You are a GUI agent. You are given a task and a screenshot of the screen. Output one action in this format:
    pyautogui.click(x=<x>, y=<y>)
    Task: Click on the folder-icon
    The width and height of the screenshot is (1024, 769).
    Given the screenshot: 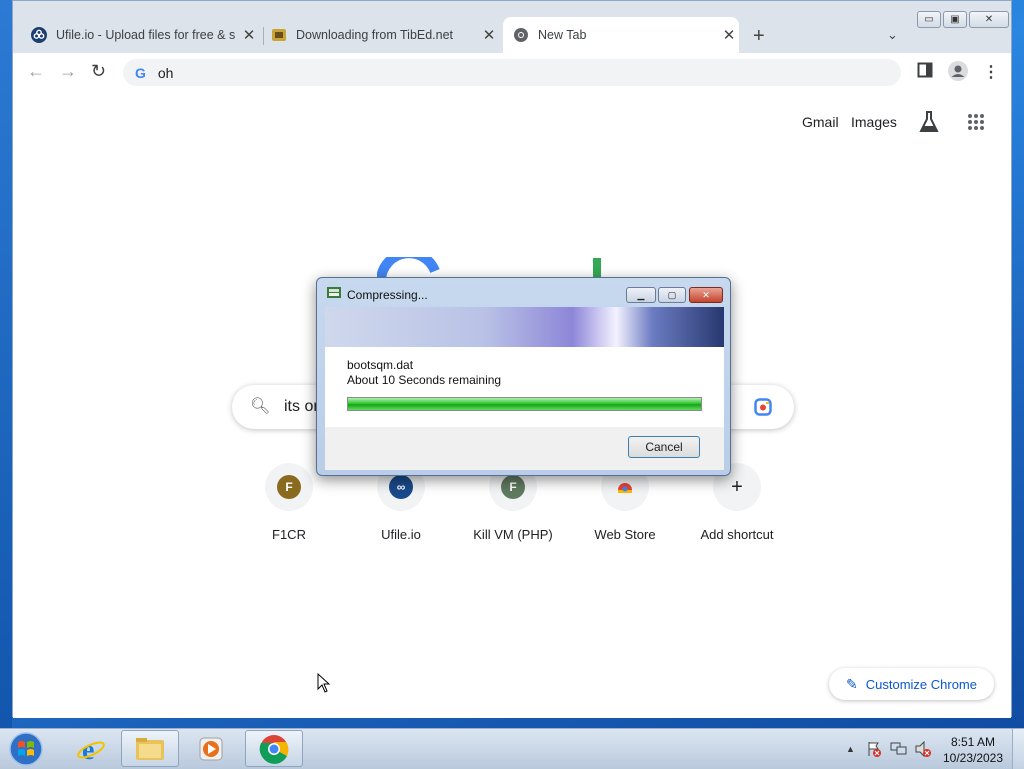 What is the action you would take?
    pyautogui.click(x=150, y=748)
    